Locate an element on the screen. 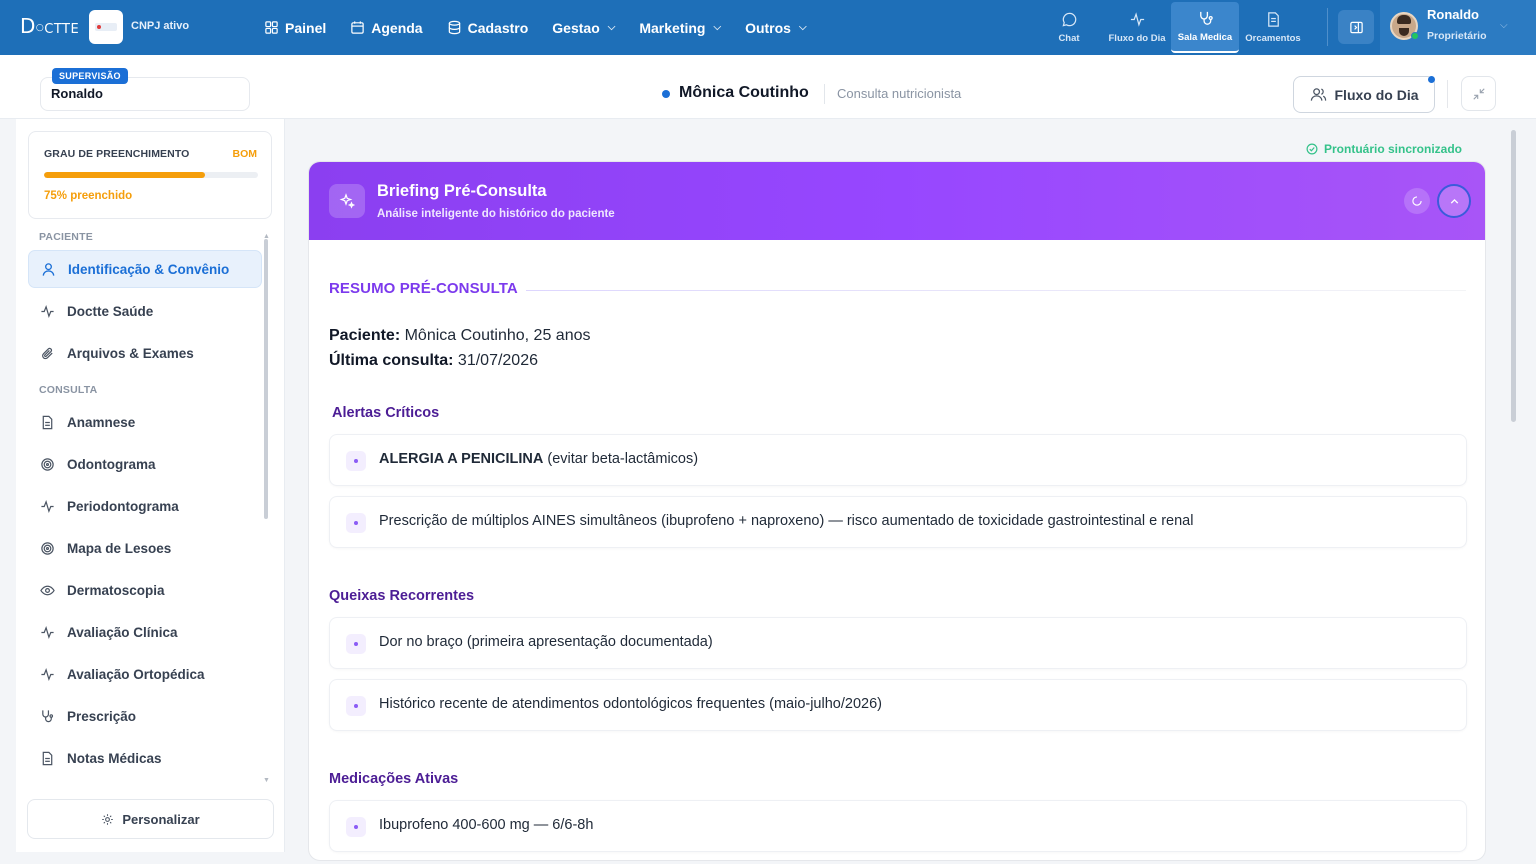 This screenshot has height=864, width=1536. customize-button: Personalizar is located at coordinates (150, 819).